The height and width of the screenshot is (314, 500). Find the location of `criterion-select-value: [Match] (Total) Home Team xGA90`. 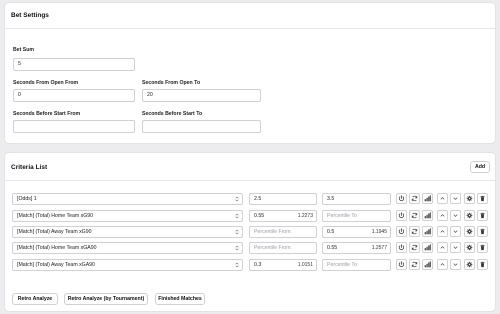

criterion-select-value: [Match] (Total) Home Team xGA90 is located at coordinates (57, 248).